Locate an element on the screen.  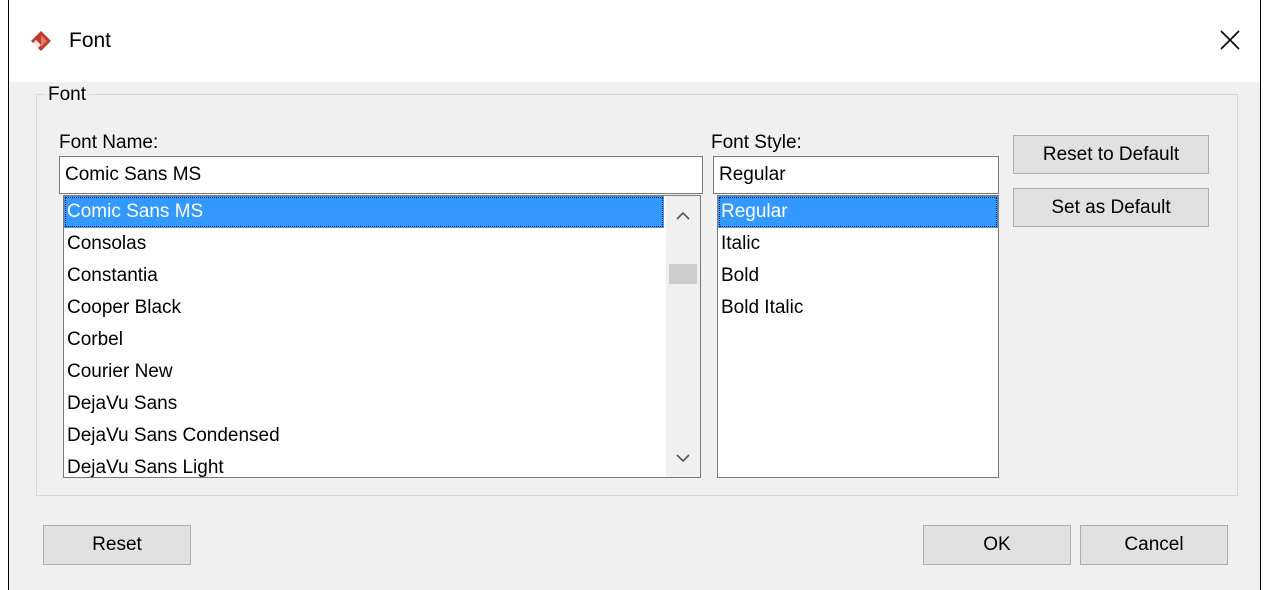
scroll-thumb is located at coordinates (683, 274).